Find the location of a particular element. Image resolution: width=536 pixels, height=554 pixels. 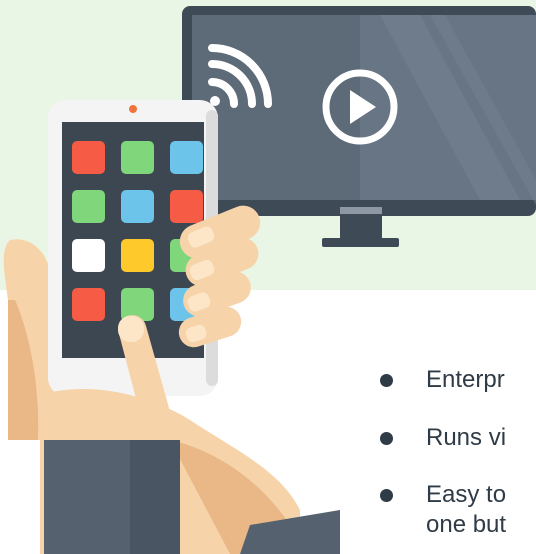

left-sleeve-shade is located at coordinates (155, 497).